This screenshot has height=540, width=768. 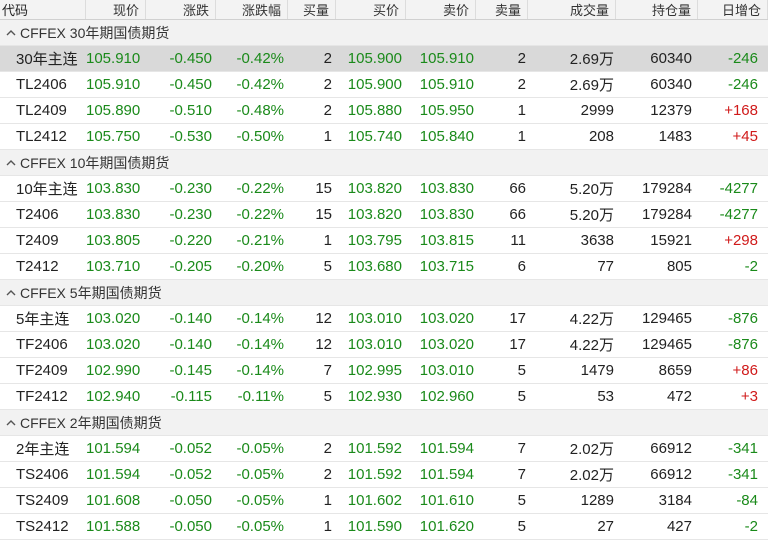 I want to click on oi-change-cell: -341, so click(x=742, y=448).